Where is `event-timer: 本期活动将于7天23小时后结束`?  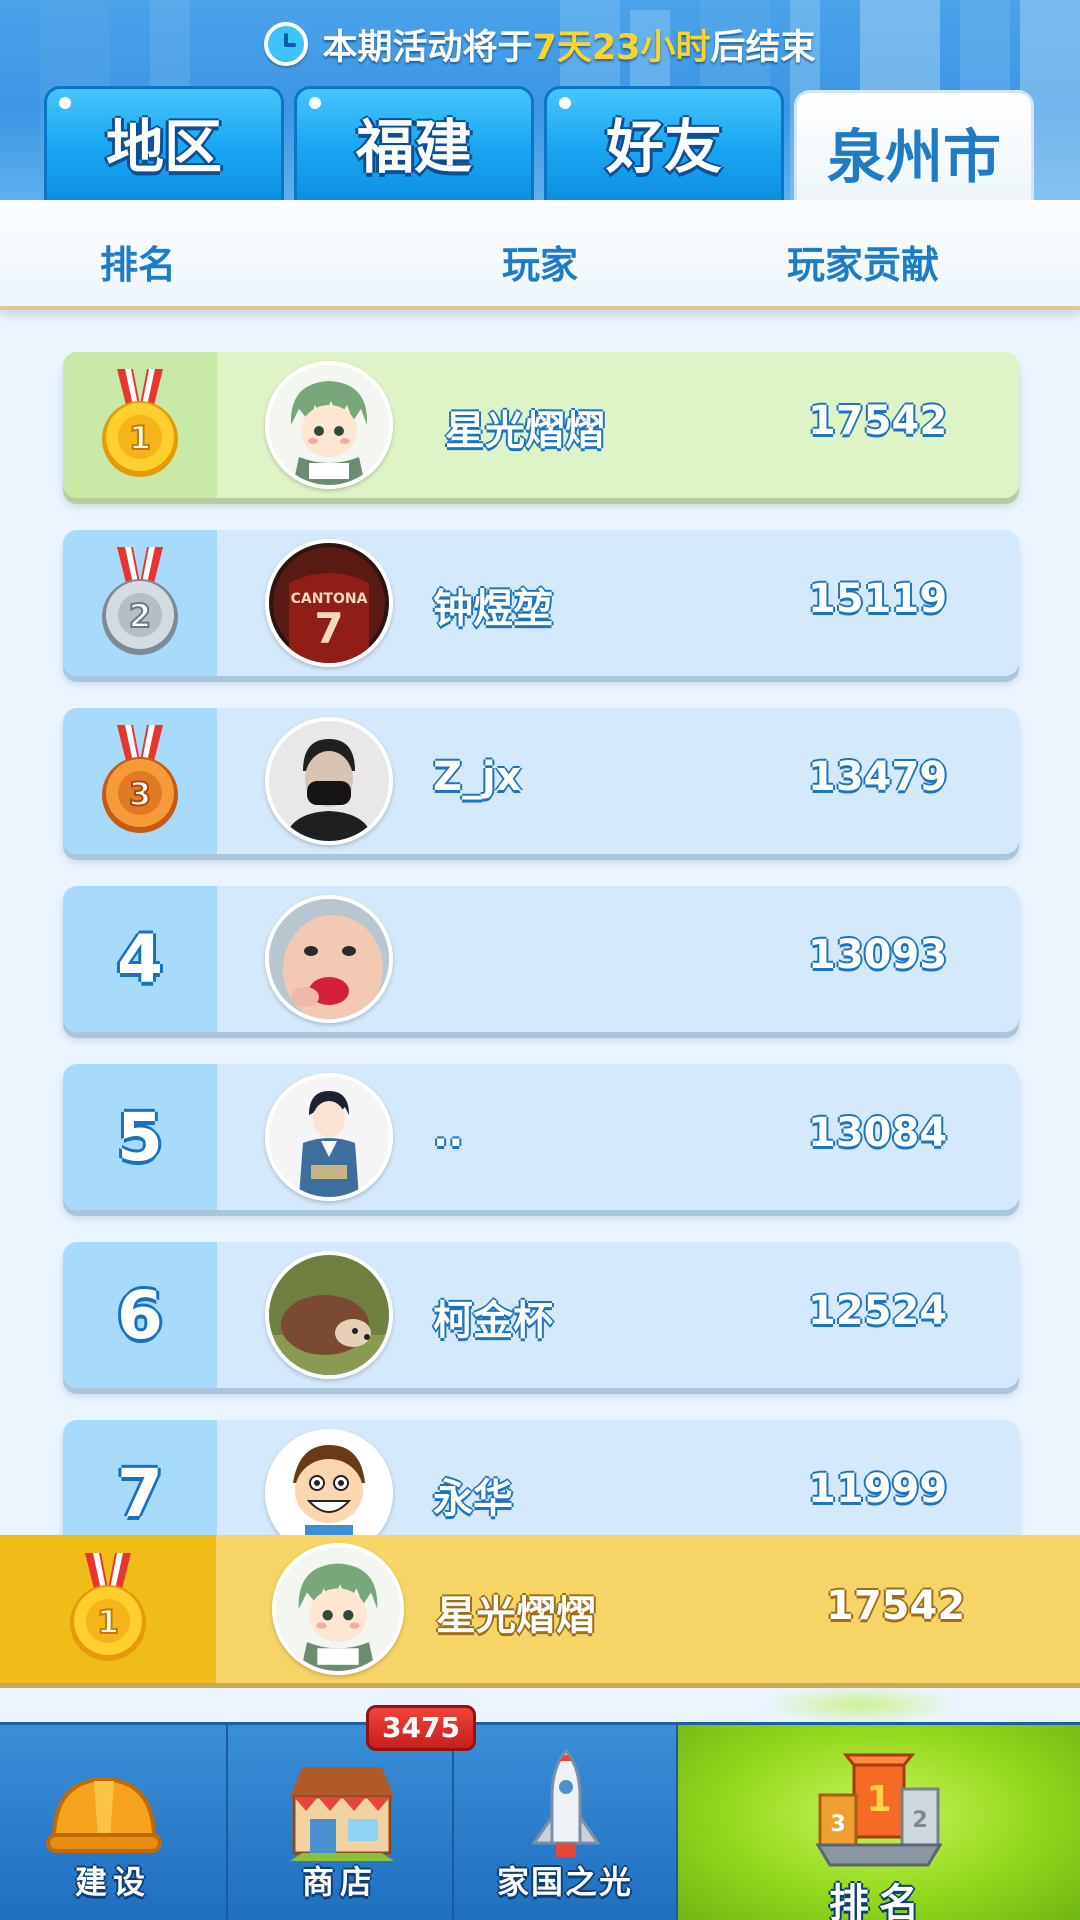 event-timer: 本期活动将于7天23小时后结束 is located at coordinates (540, 44).